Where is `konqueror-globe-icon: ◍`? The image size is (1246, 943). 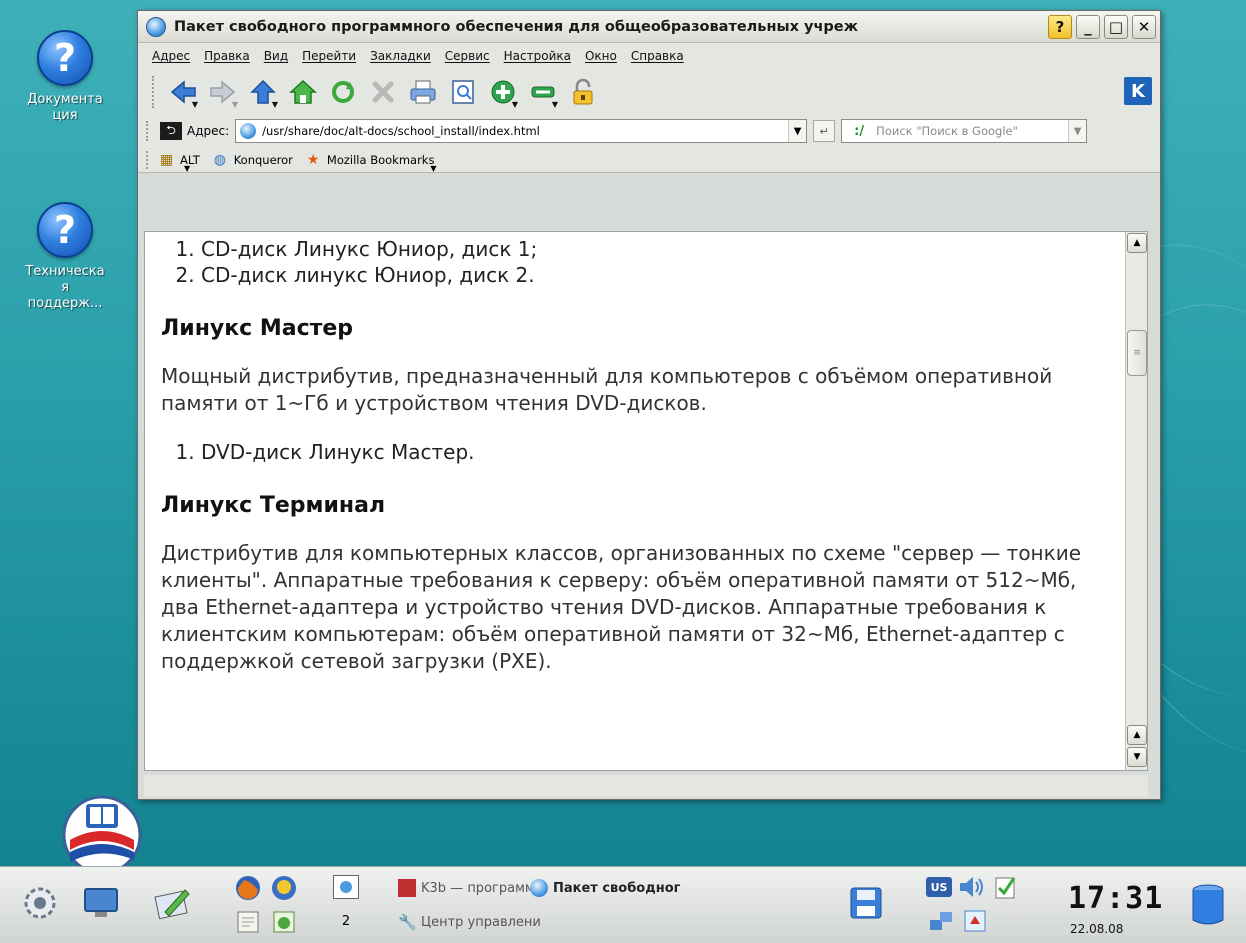
konqueror-globe-icon: ◍ is located at coordinates (219, 159).